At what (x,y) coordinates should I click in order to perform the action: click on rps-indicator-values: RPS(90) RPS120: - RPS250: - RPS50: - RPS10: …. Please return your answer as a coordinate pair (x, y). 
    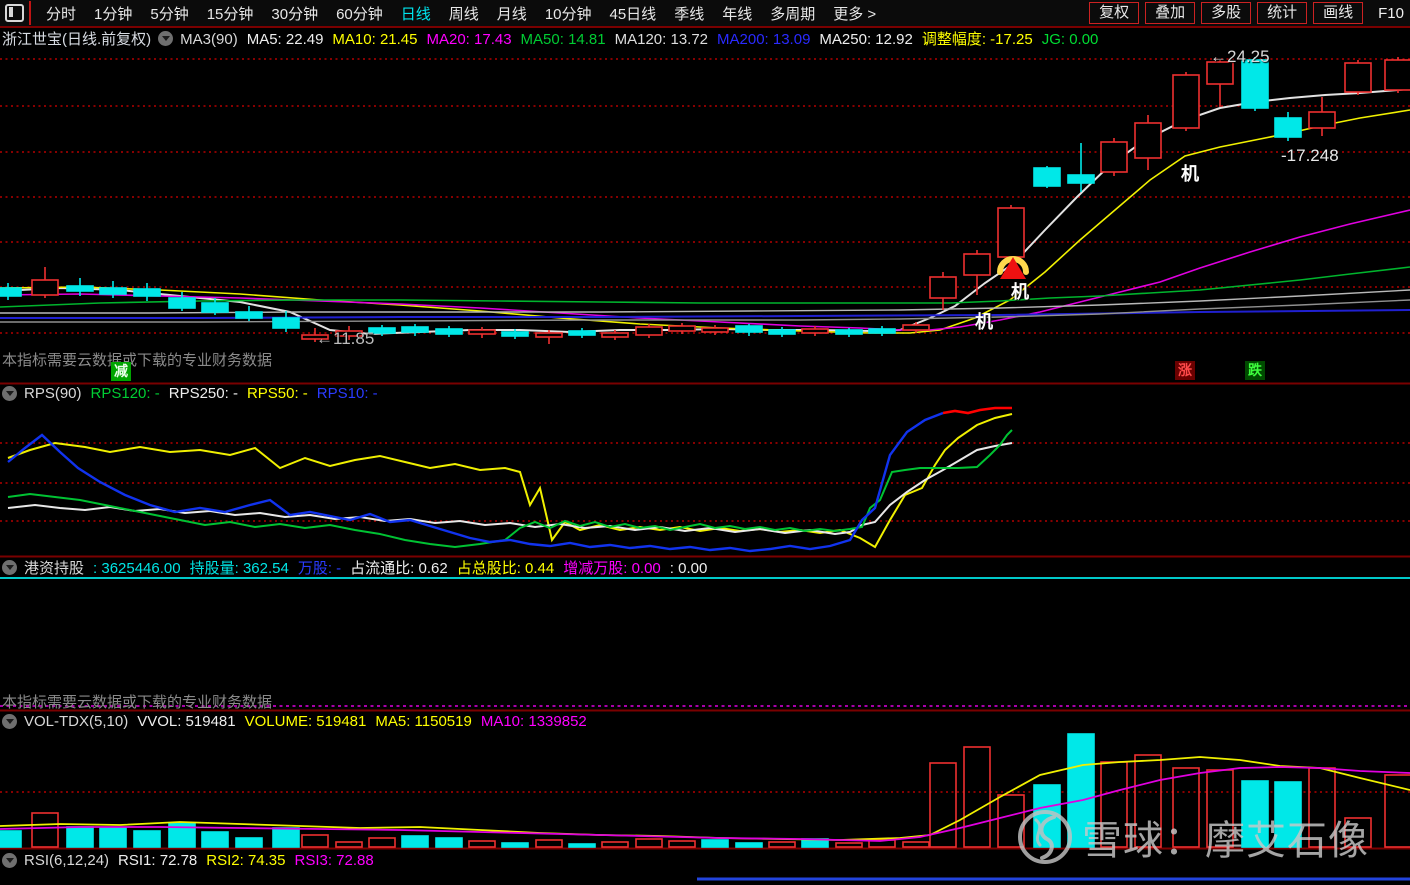
    Looking at the image, I should click on (205, 393).